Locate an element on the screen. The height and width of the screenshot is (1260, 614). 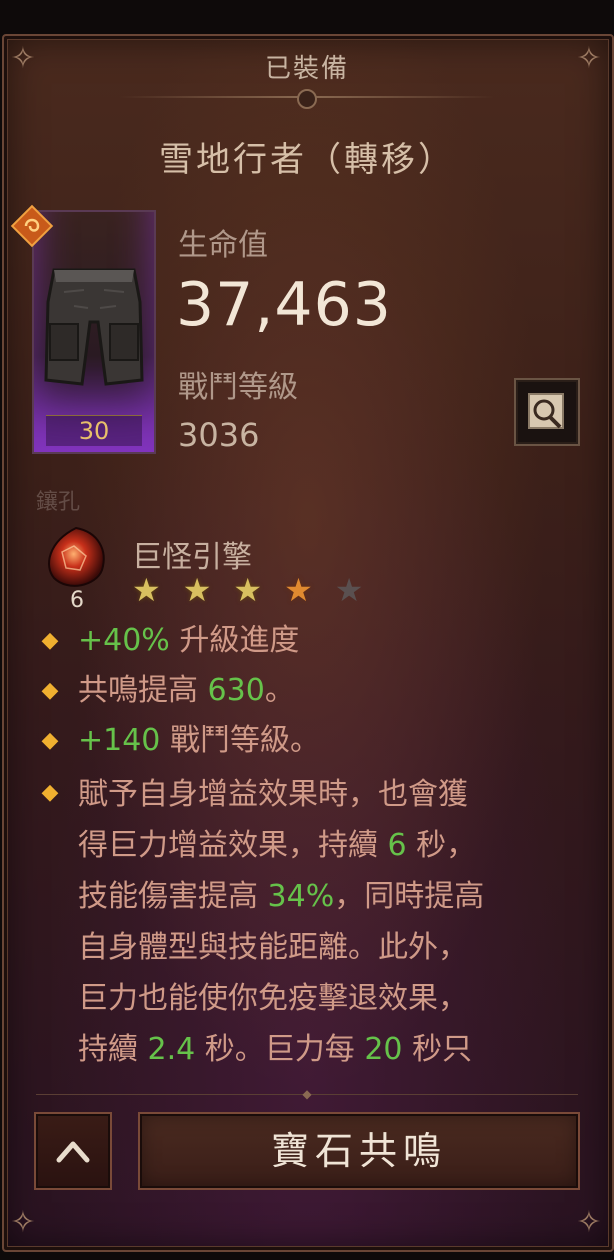
compare-button is located at coordinates (547, 412).